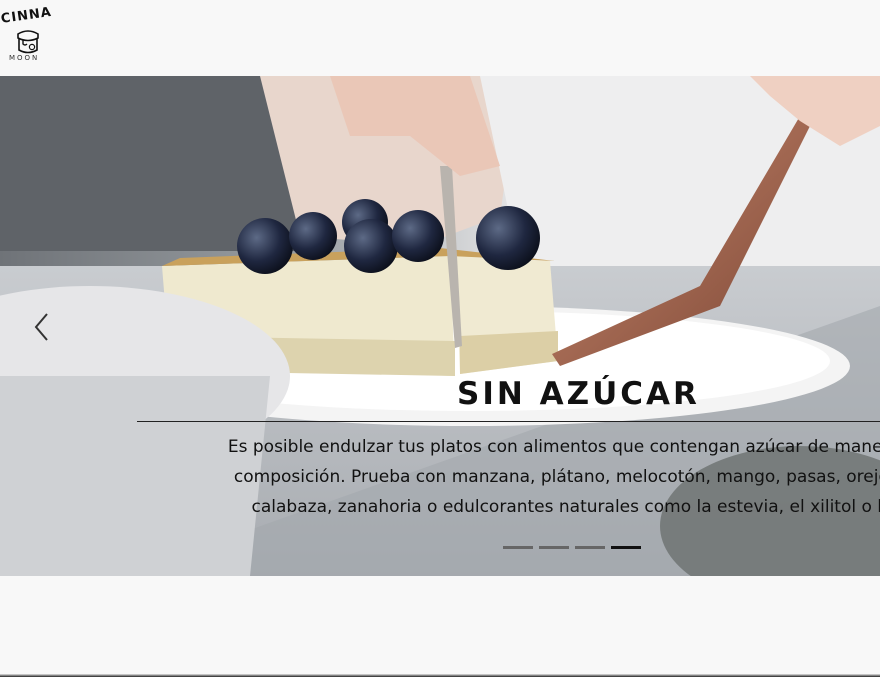 Image resolution: width=880 pixels, height=677 pixels. Describe the element at coordinates (572, 547) in the screenshot. I see `carousel-indicators` at that location.